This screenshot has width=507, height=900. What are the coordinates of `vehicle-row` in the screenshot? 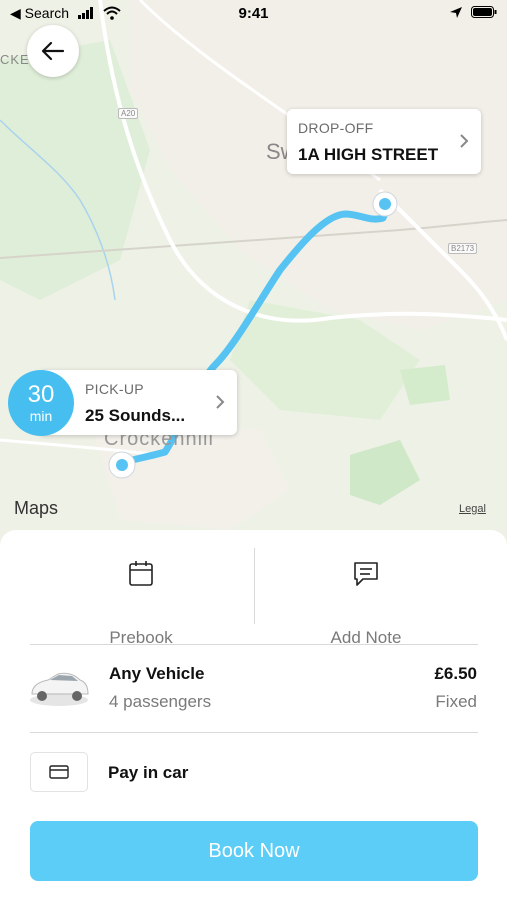 It's located at (253, 688).